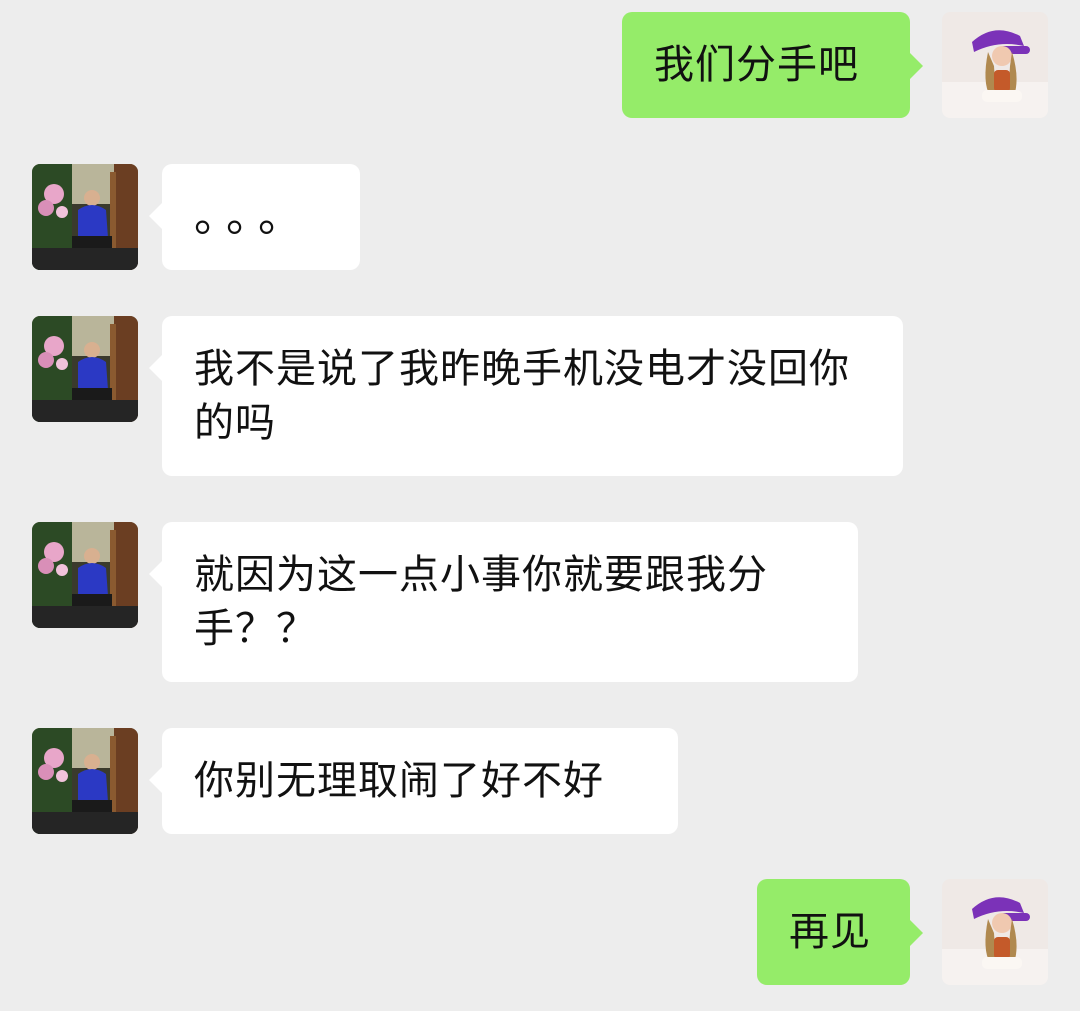 Image resolution: width=1080 pixels, height=1011 pixels. I want to click on message-text: 我们分手吧, so click(756, 65).